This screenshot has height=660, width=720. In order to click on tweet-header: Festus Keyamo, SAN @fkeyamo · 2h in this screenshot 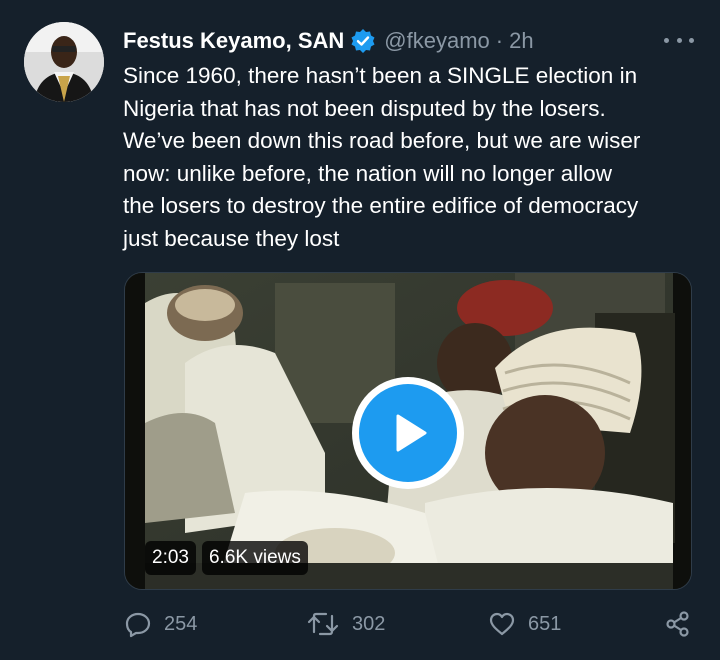, I will do `click(328, 41)`.